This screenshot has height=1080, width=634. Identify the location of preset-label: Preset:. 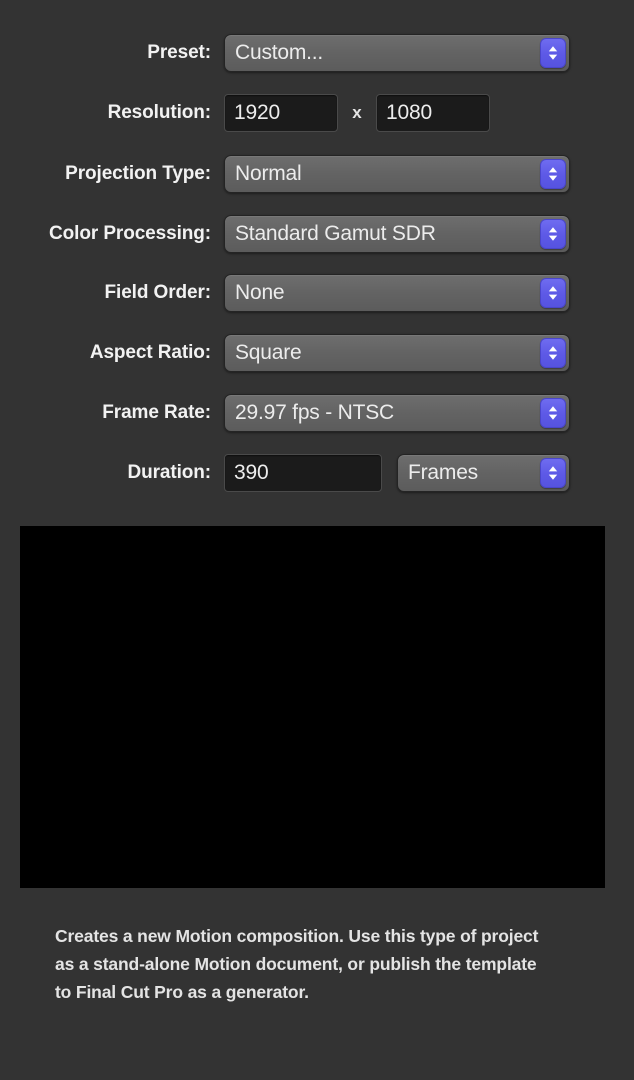
(179, 52).